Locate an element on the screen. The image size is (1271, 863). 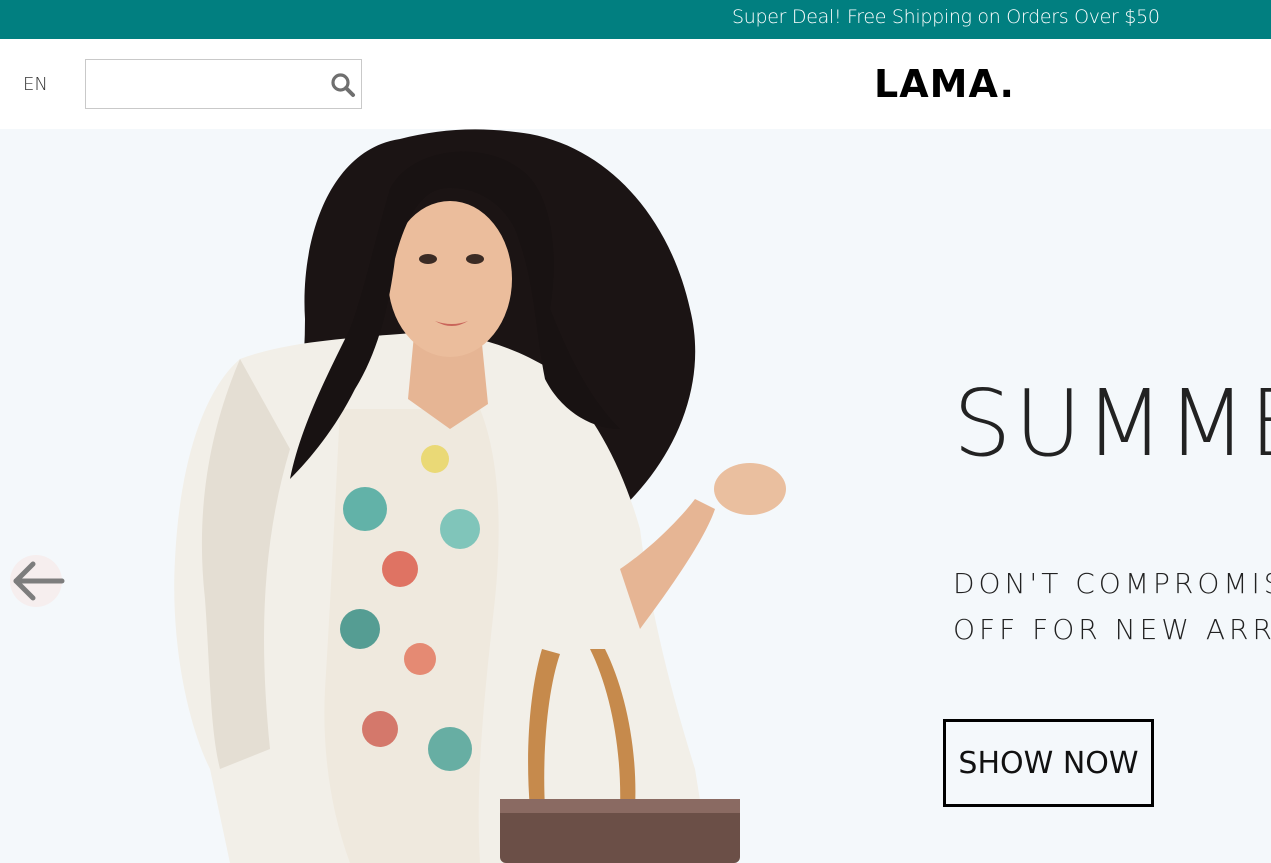
slide-description-line-1: DON'T COMPROMISE ON STYLE! GET FLAT 30% is located at coordinates (1112, 583).